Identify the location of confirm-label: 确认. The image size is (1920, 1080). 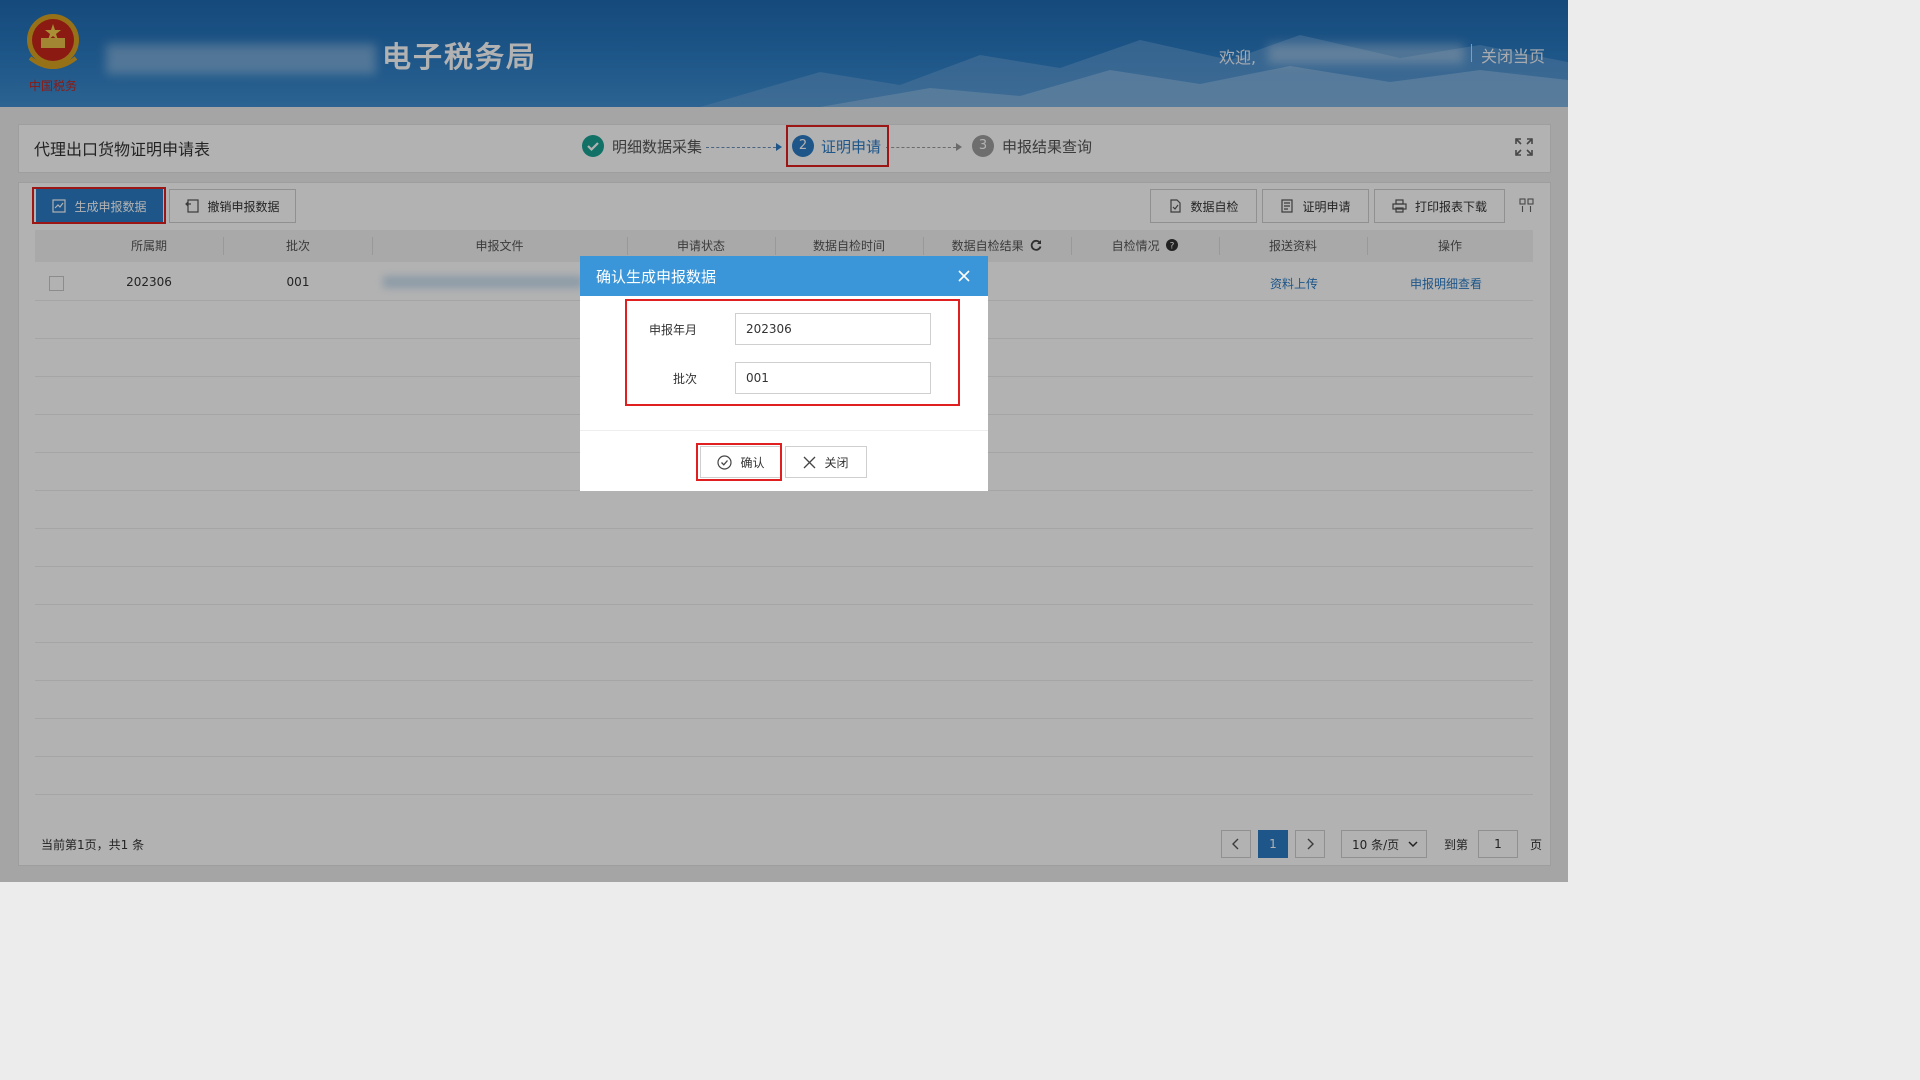
(752, 462).